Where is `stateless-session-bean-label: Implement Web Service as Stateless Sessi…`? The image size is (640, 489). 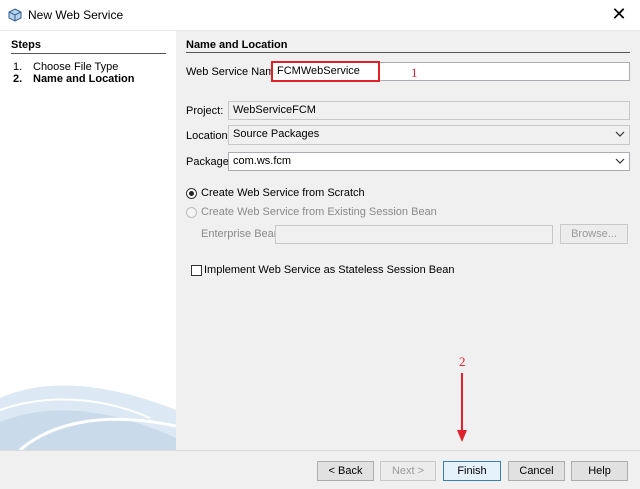 stateless-session-bean-label: Implement Web Service as Stateless Sessi… is located at coordinates (329, 270).